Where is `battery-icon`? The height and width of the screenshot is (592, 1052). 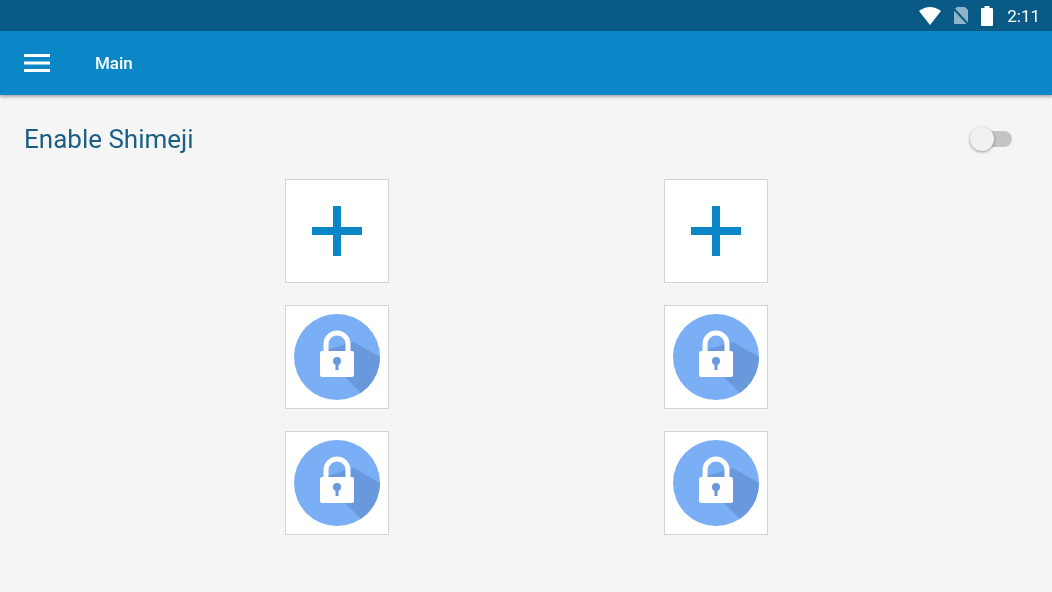
battery-icon is located at coordinates (987, 15).